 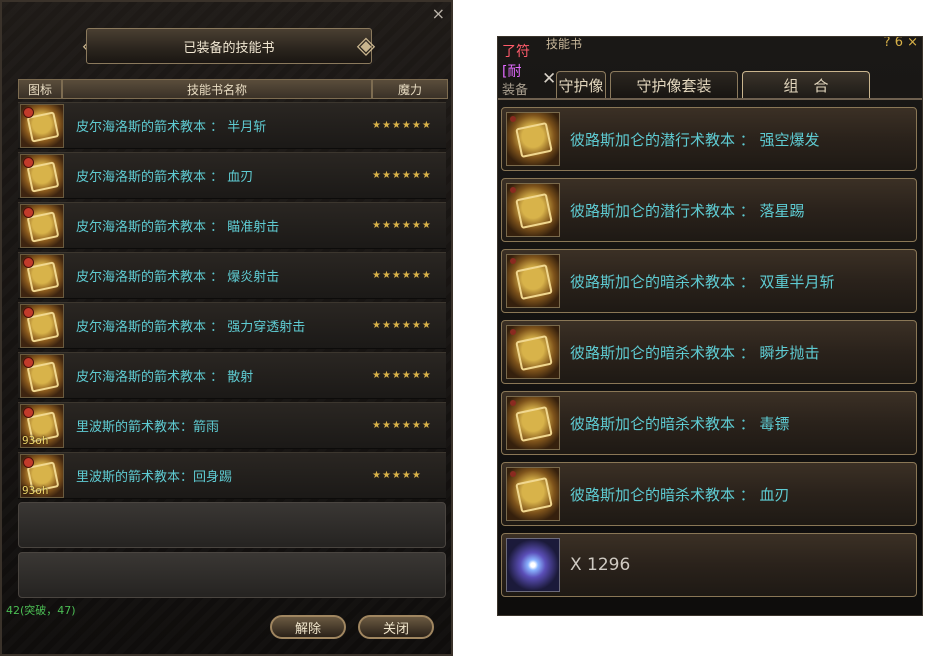 I want to click on skillbook-name: 皮尔海洛斯的箭术教本 ： 瞄准射击, so click(x=178, y=227).